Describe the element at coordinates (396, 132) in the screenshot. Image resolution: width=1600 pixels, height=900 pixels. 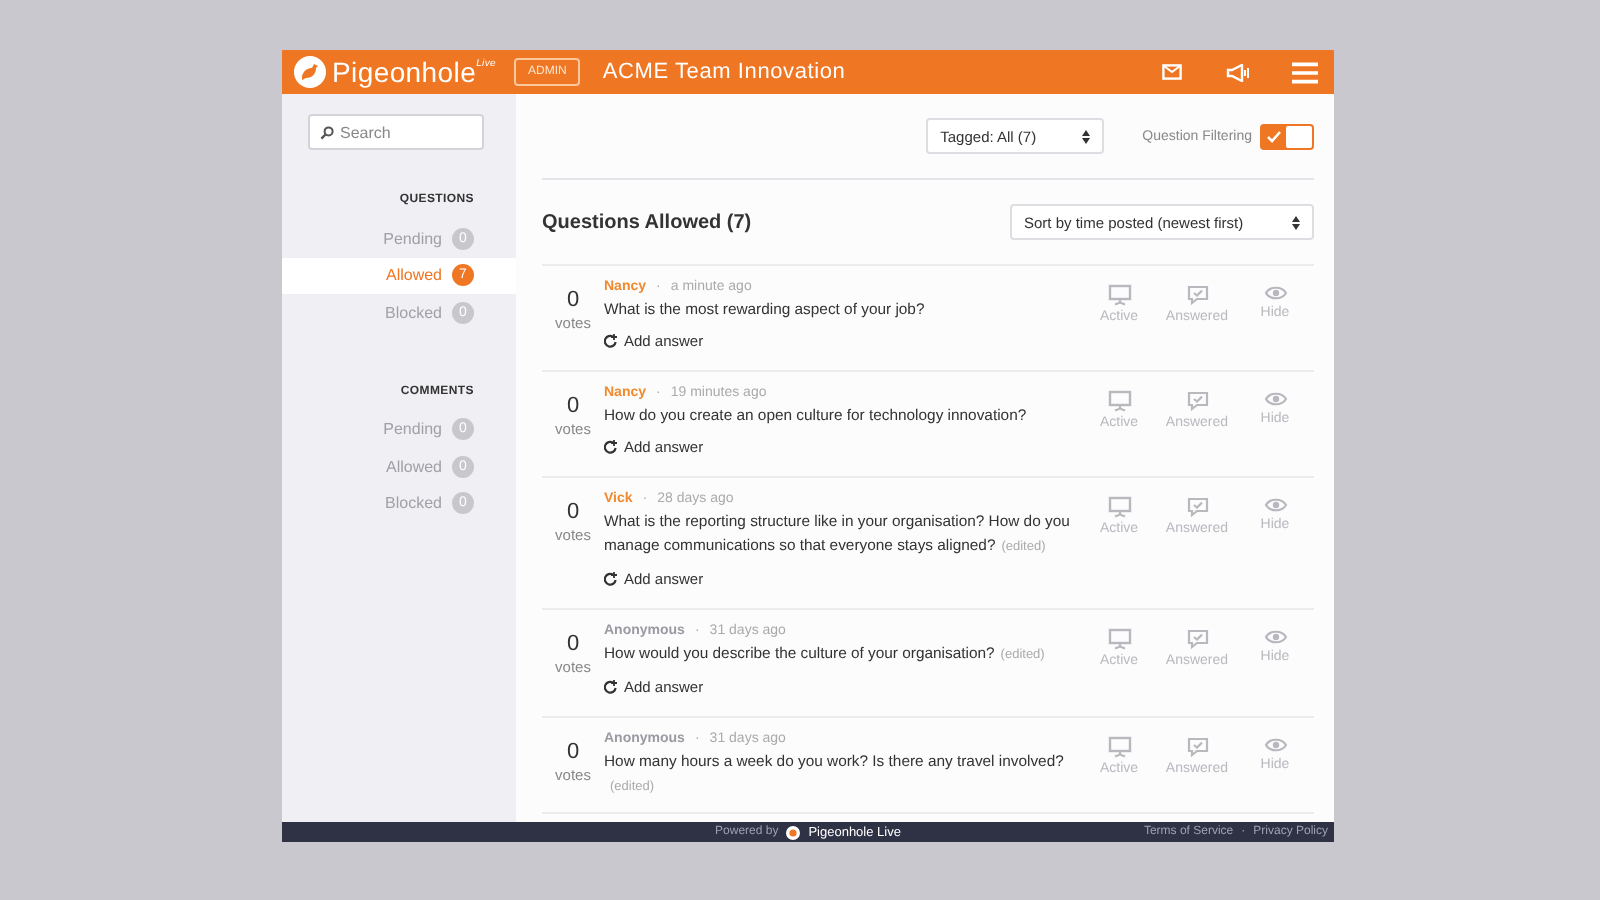
I see `search-field: Search` at that location.